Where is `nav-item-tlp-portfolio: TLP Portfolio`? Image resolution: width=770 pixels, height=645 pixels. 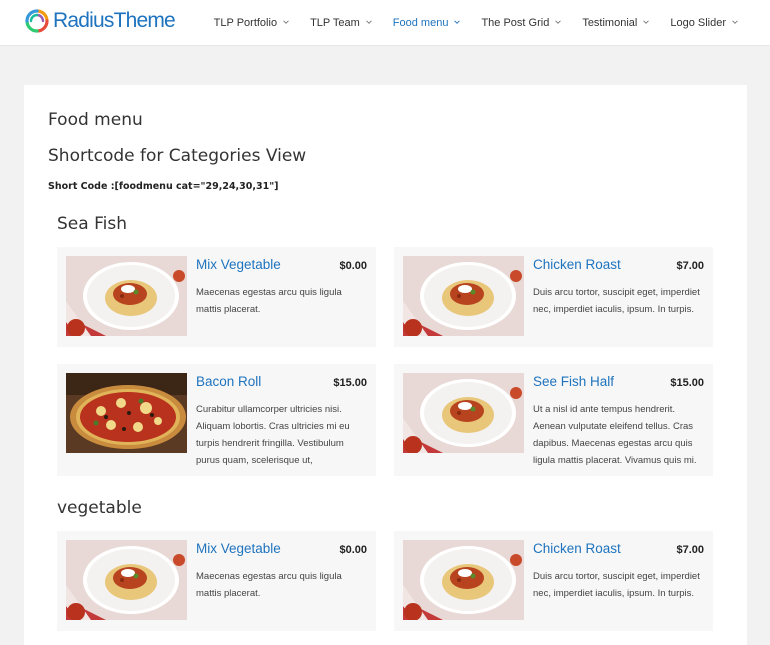
nav-item-tlp-portfolio: TLP Portfolio is located at coordinates (251, 23).